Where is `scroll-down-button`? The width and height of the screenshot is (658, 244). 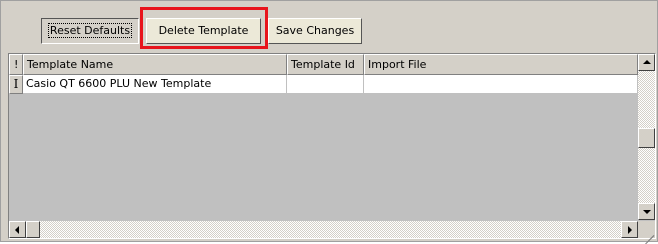 scroll-down-button is located at coordinates (646, 211).